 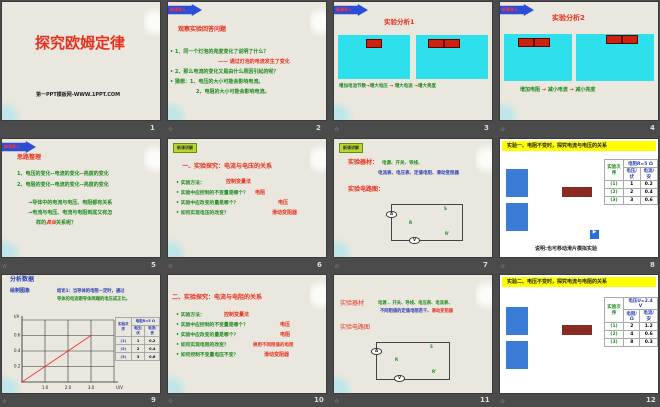 What do you see at coordinates (119, 387) in the screenshot?
I see `x-axis-label: U/V` at bounding box center [119, 387].